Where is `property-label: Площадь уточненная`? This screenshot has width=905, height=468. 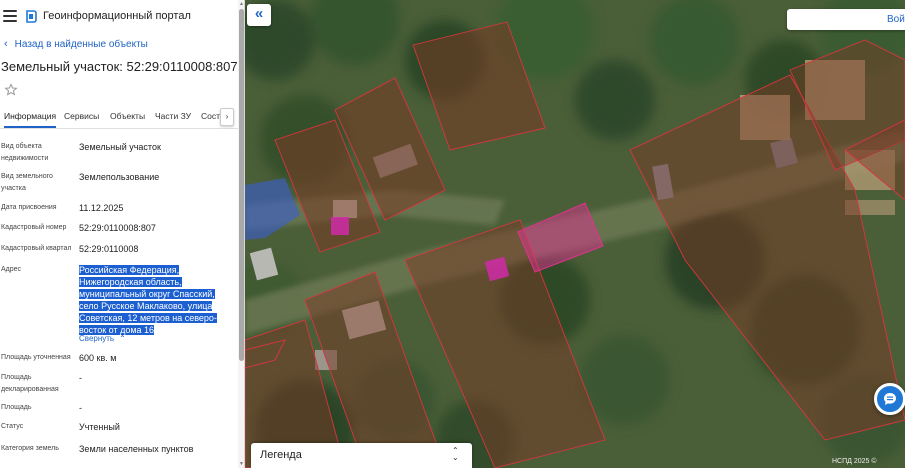 property-label: Площадь уточненная is located at coordinates (36, 357).